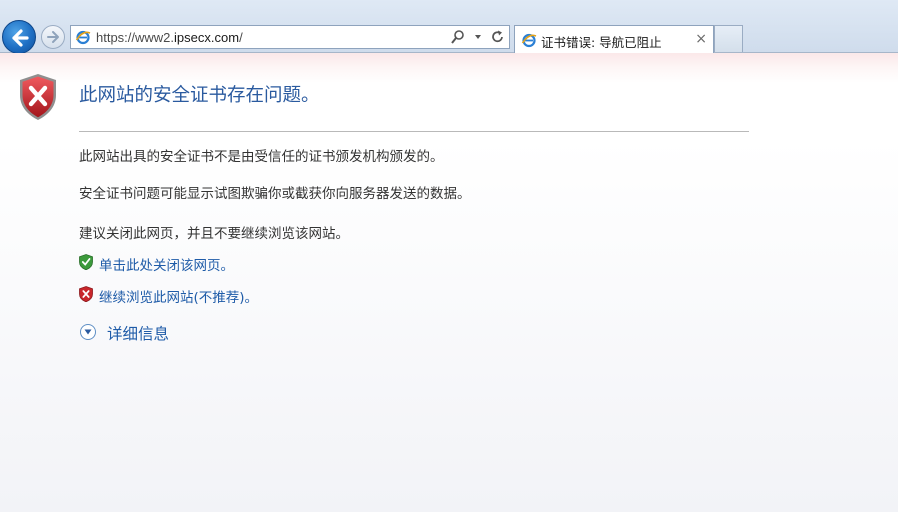 The image size is (898, 512). Describe the element at coordinates (178, 296) in the screenshot. I see `continue-link-label: 继续浏览此网站(不推荐)。` at that location.